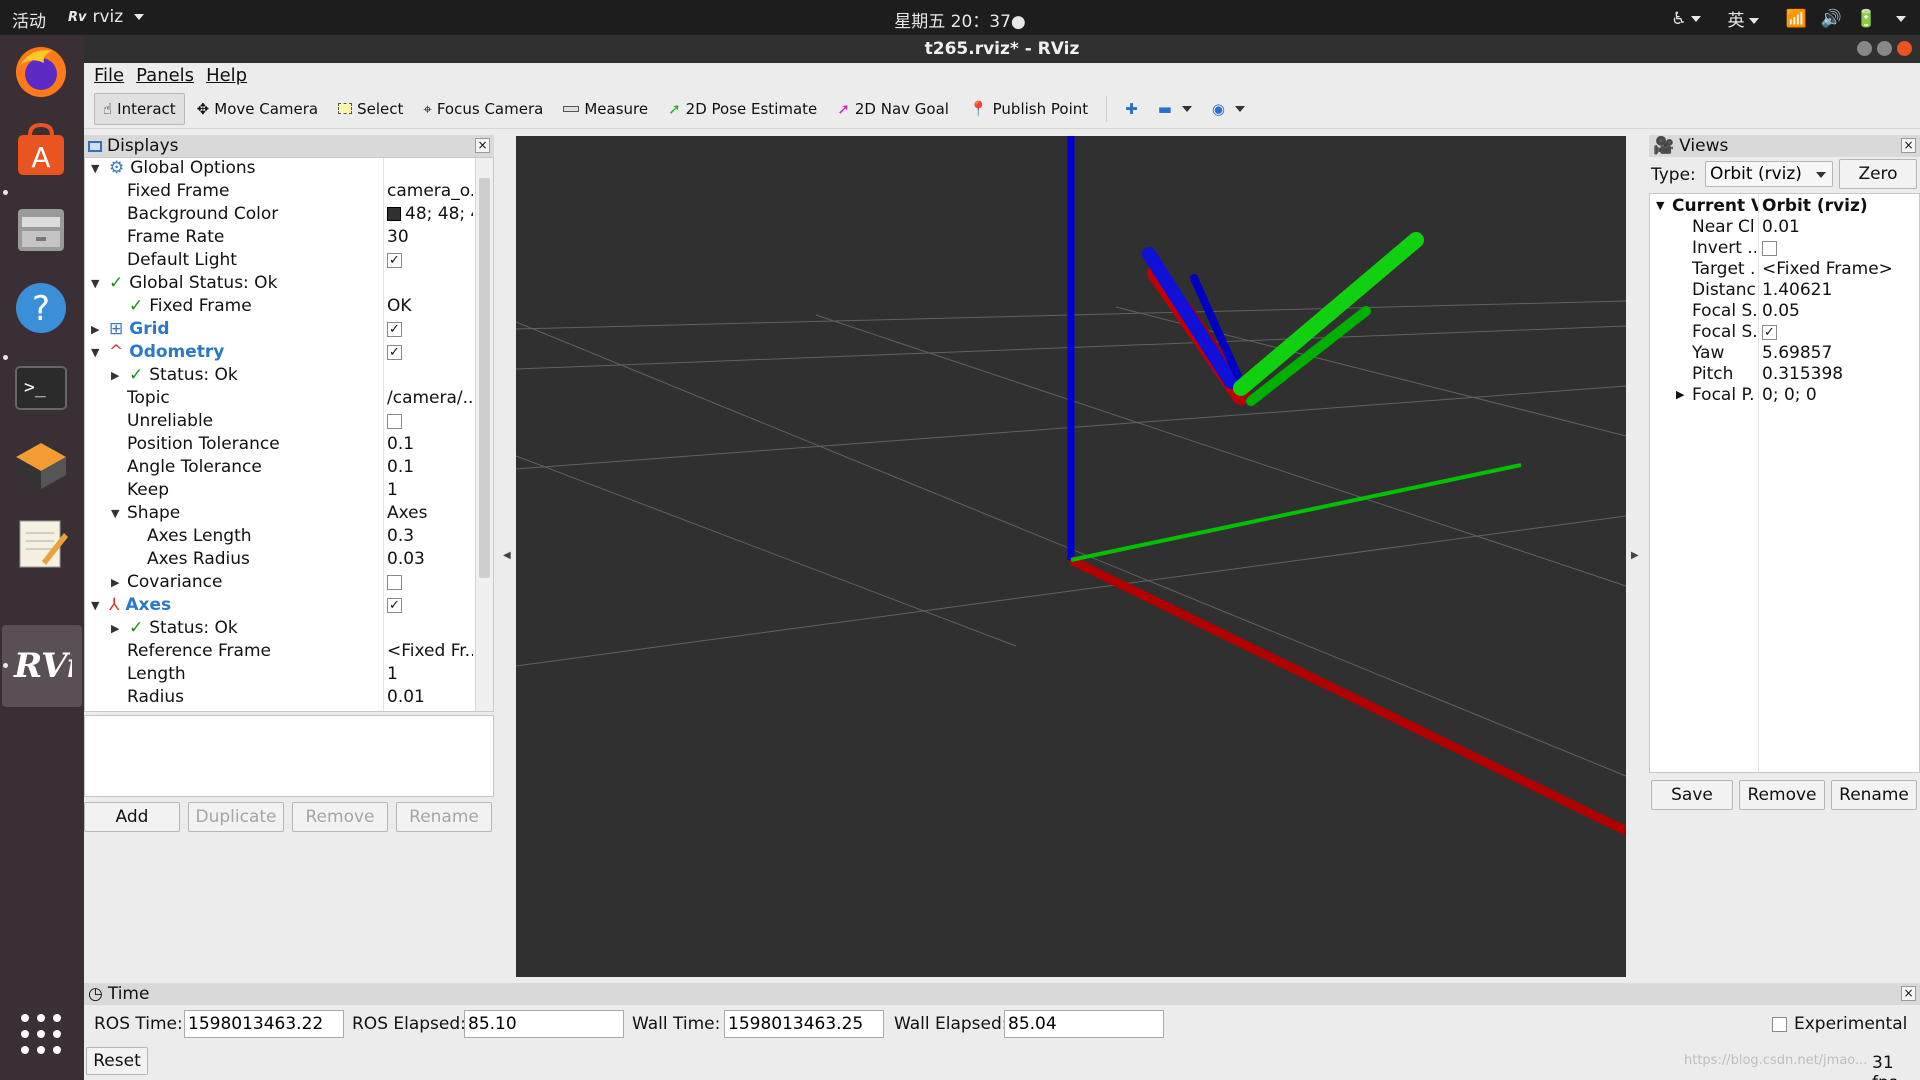 This screenshot has height=1080, width=1920. I want to click on input-method-indicator: 英, so click(1743, 18).